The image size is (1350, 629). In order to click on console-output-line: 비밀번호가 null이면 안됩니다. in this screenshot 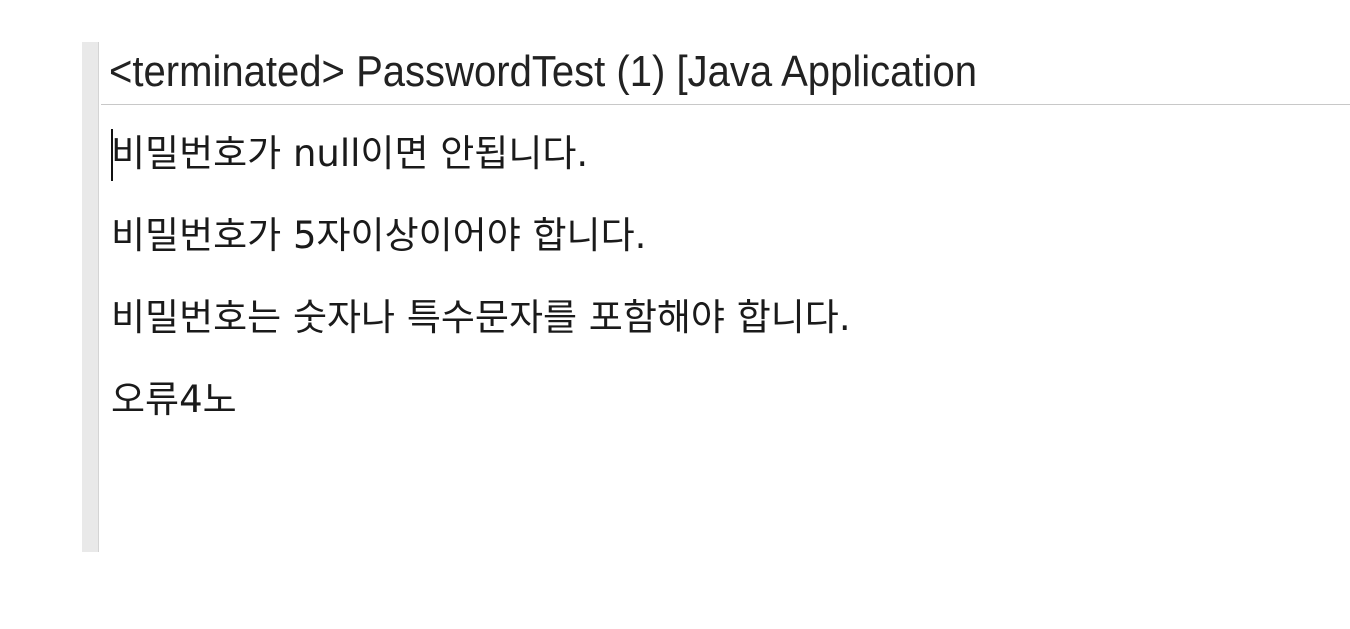, I will do `click(350, 153)`.